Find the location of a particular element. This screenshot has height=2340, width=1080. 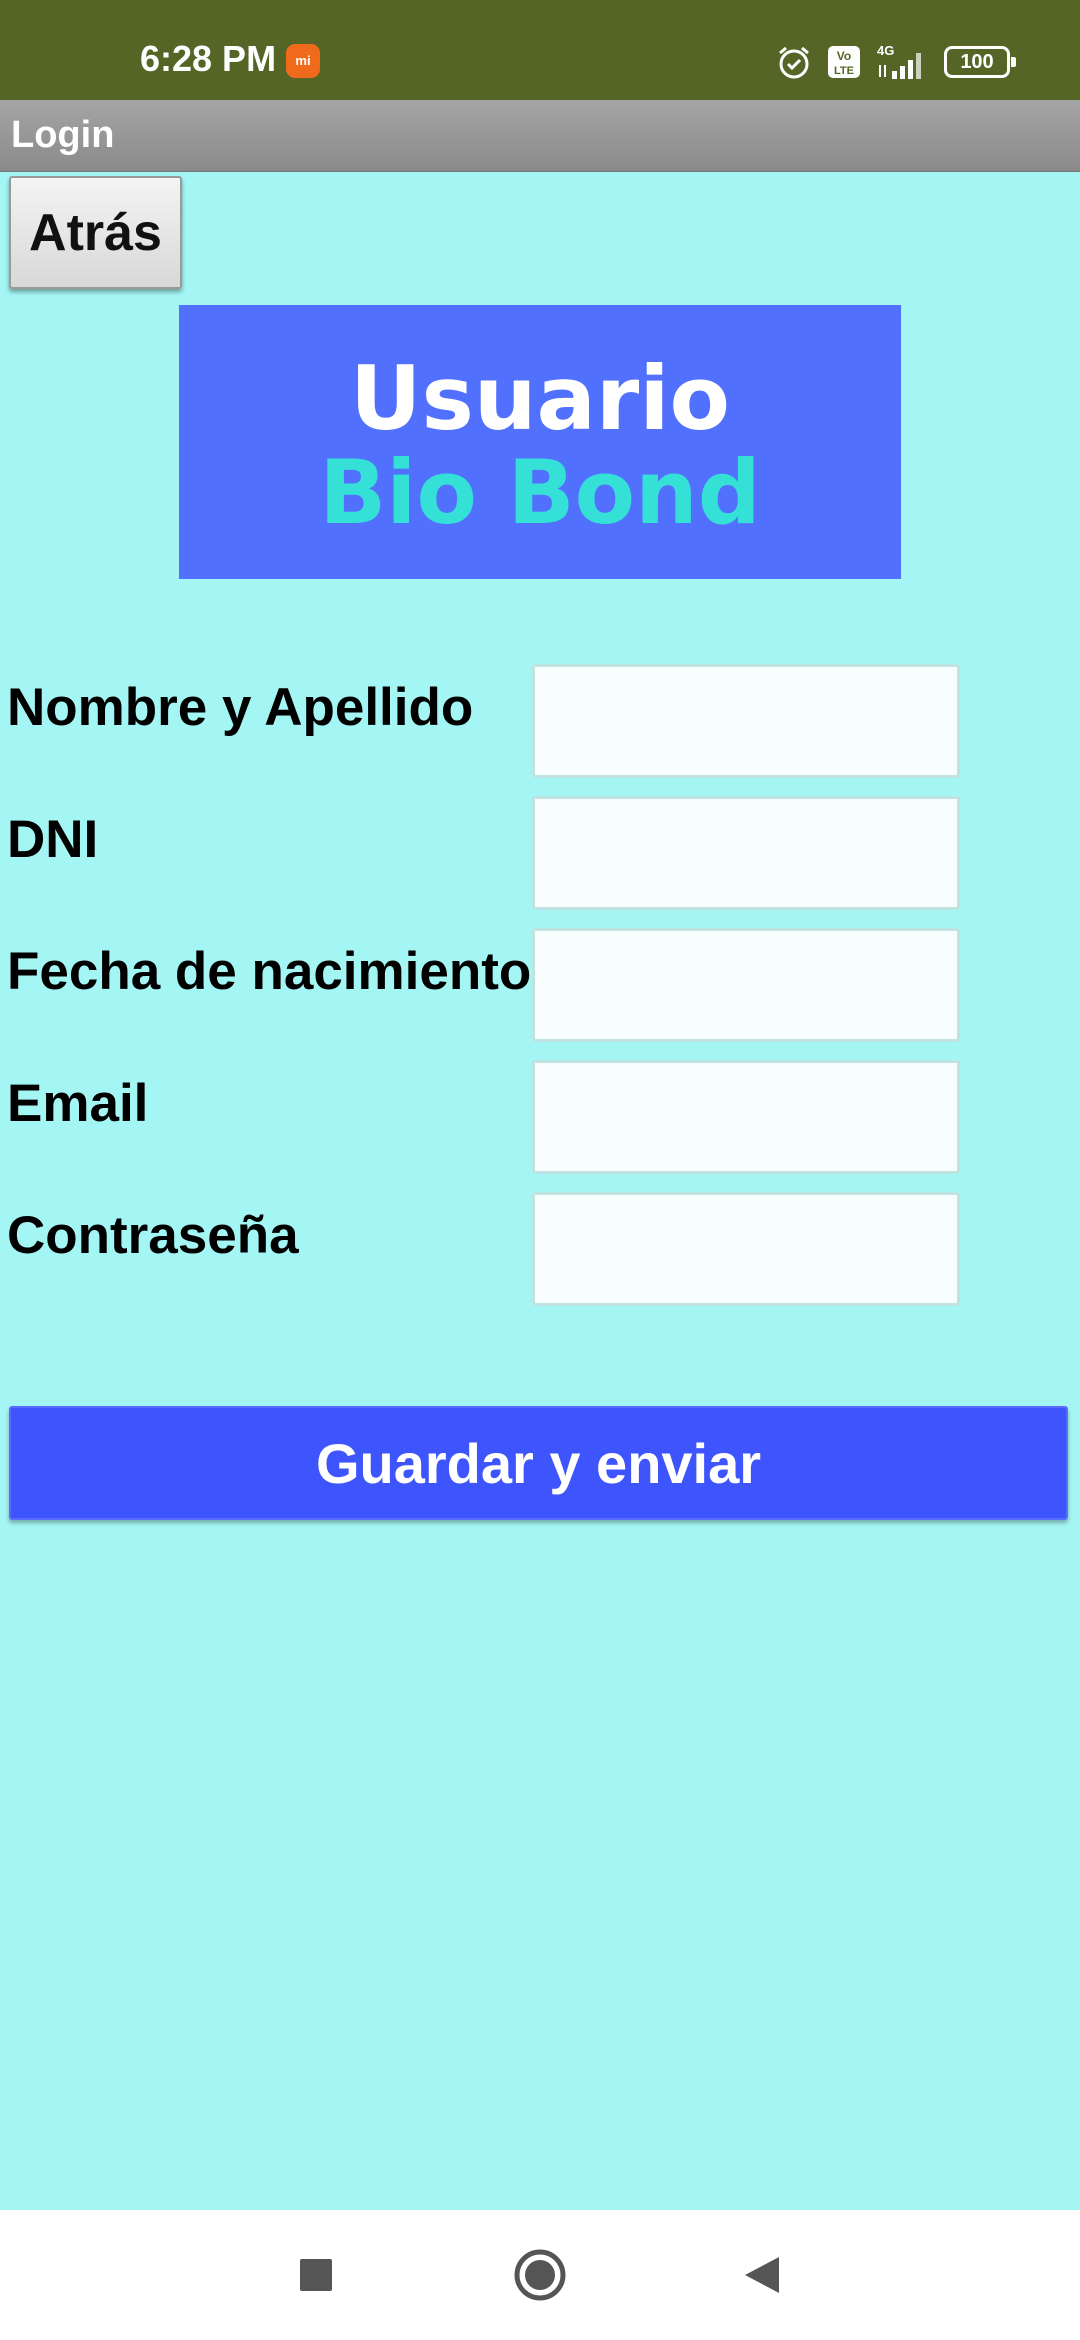

banner-subtitle: Bio Bond is located at coordinates (540, 492).